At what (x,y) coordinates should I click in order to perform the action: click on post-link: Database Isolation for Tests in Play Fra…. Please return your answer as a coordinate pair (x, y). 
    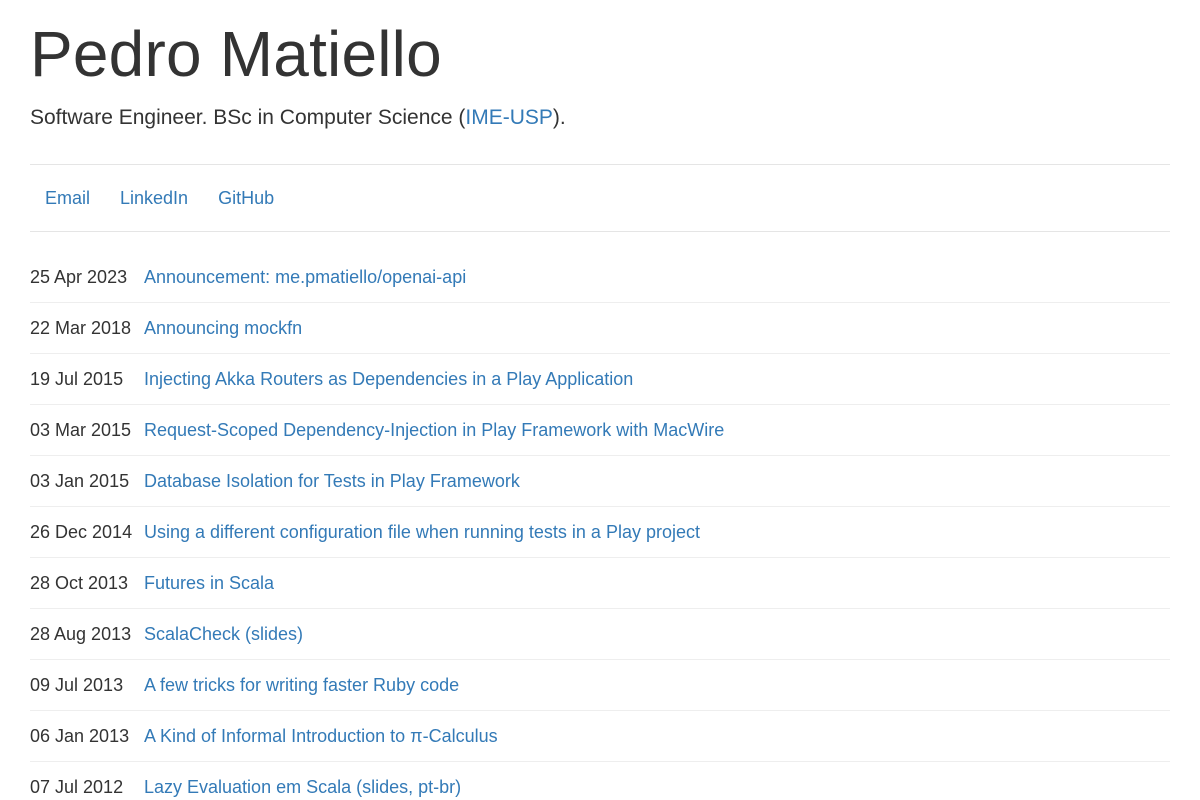
    Looking at the image, I should click on (332, 481).